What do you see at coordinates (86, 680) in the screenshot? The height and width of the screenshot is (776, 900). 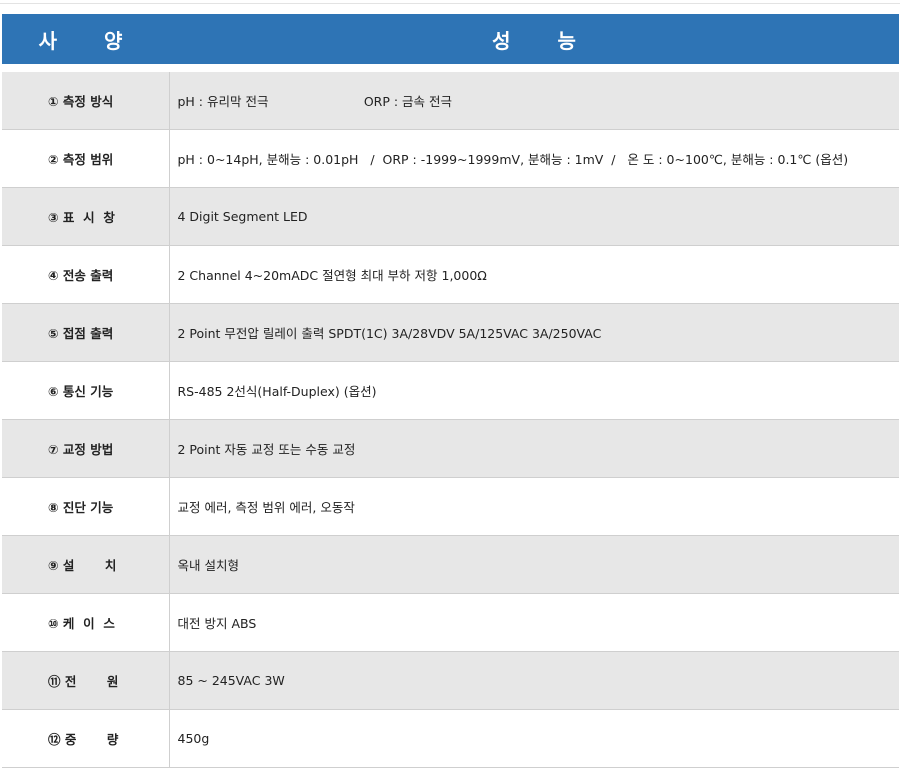 I see `spec-item: ⑪ 전 원` at bounding box center [86, 680].